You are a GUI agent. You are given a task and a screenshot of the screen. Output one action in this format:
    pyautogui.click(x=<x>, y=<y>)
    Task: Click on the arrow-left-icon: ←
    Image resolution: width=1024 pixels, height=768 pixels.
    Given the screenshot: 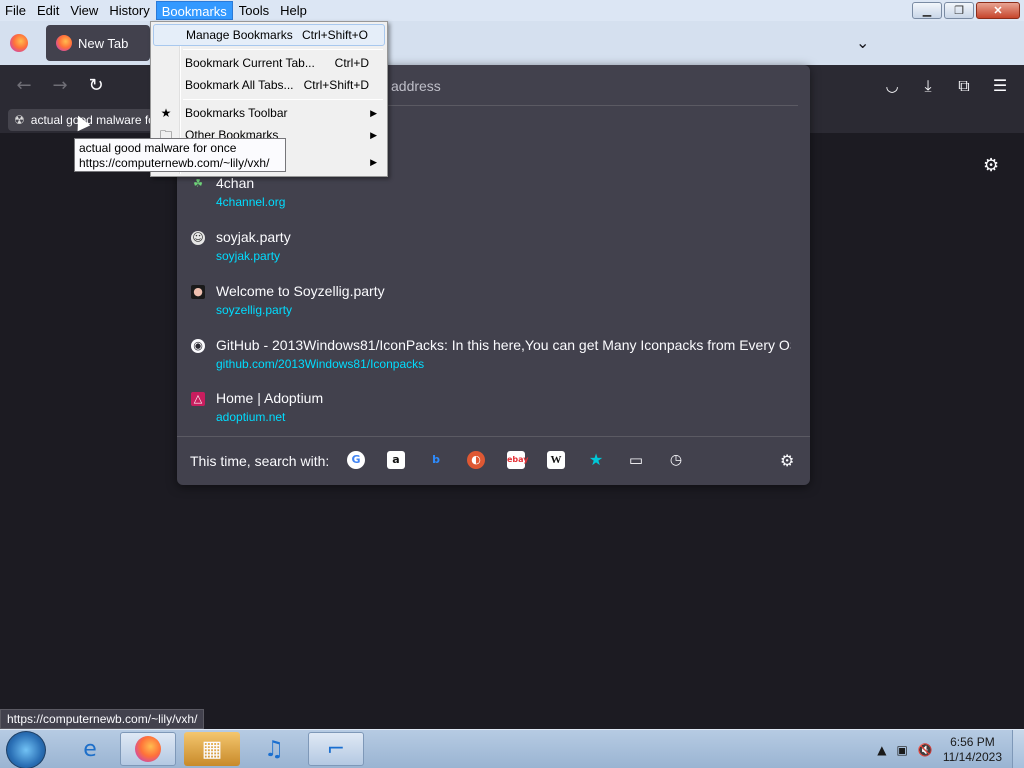 What is the action you would take?
    pyautogui.click(x=24, y=85)
    